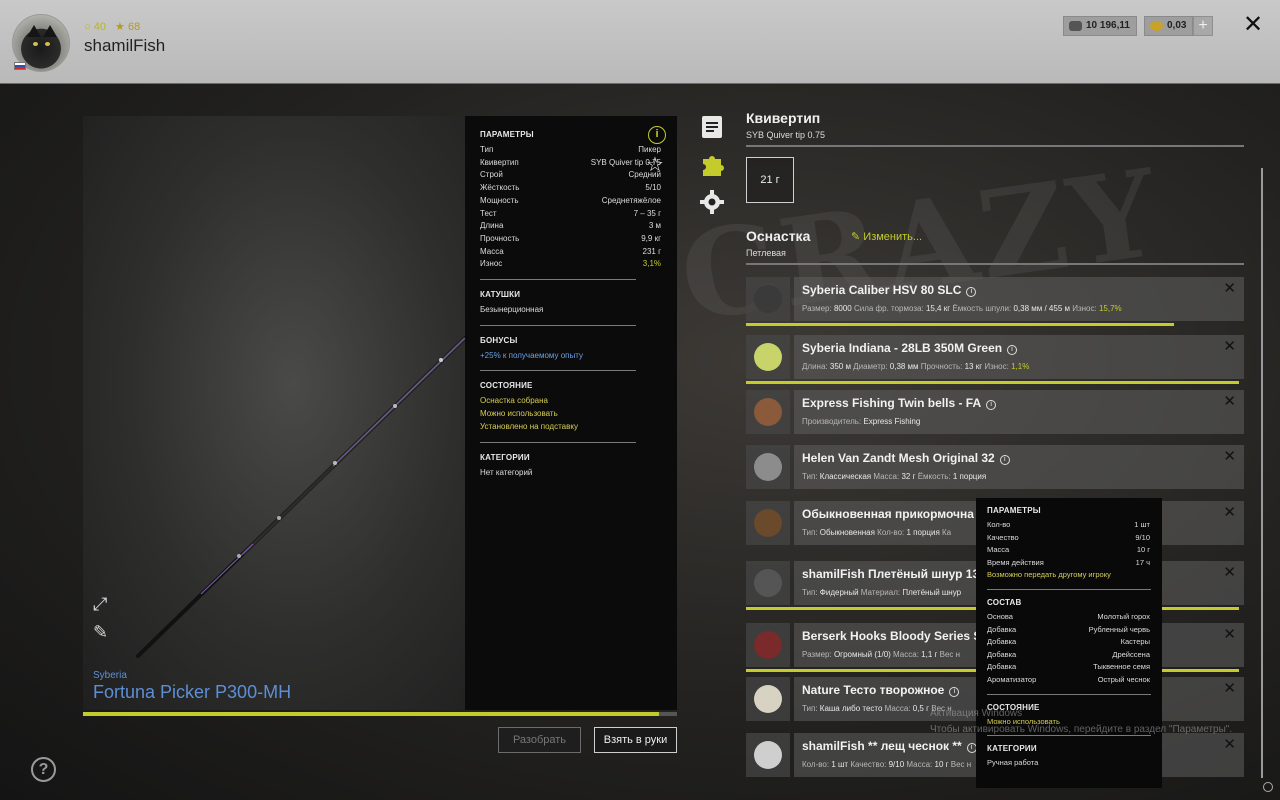 This screenshot has height=800, width=1280. I want to click on item-meta: Производитель: Express Fishing, so click(861, 421).